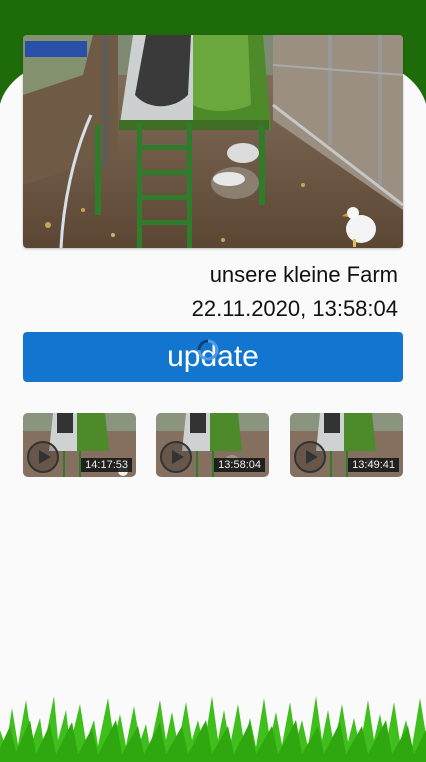 This screenshot has width=426, height=762. Describe the element at coordinates (303, 274) in the screenshot. I see `farm-name: unsere kleine Farm` at that location.